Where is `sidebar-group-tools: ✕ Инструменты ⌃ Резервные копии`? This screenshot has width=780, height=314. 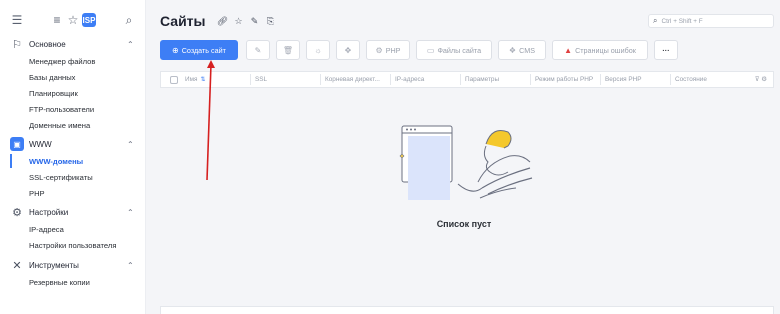 sidebar-group-tools: ✕ Инструменты ⌃ Резервные копии is located at coordinates (73, 273).